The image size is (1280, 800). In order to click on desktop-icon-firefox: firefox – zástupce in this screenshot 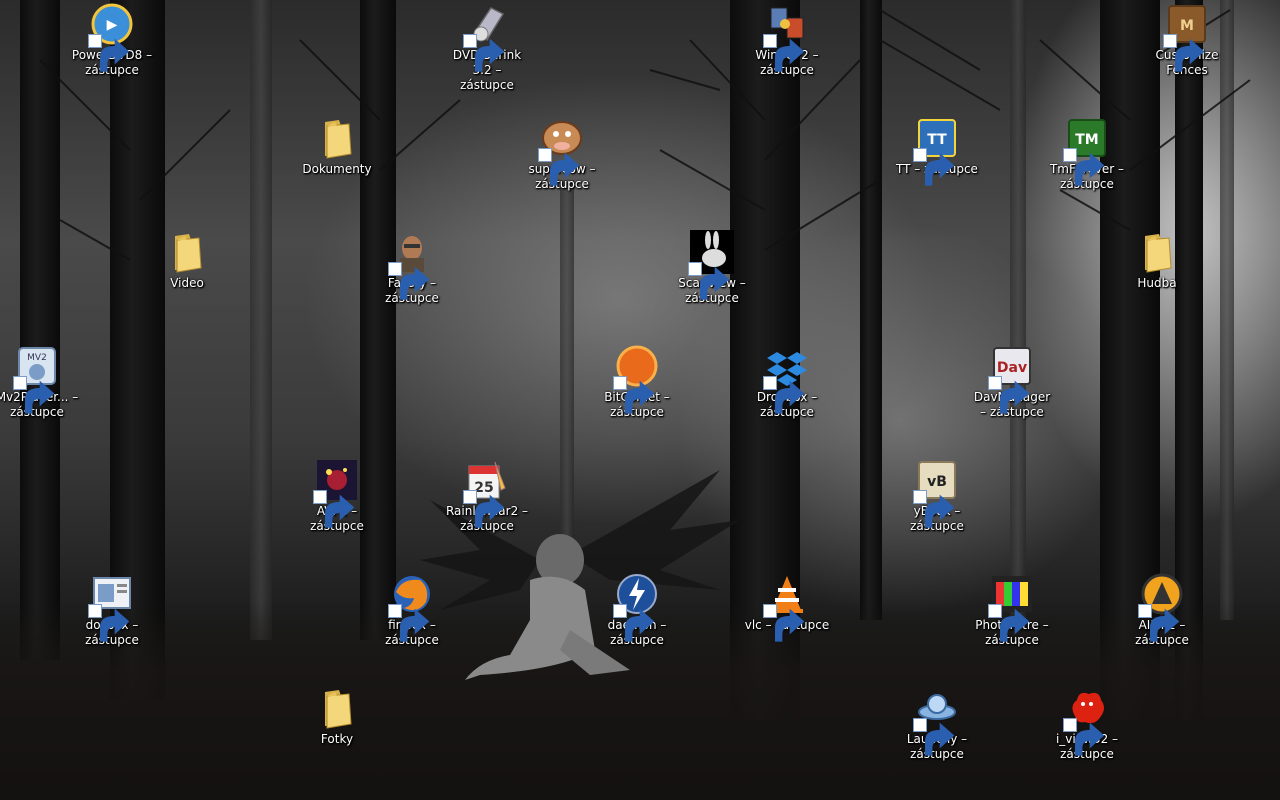, I will do `click(412, 610)`.